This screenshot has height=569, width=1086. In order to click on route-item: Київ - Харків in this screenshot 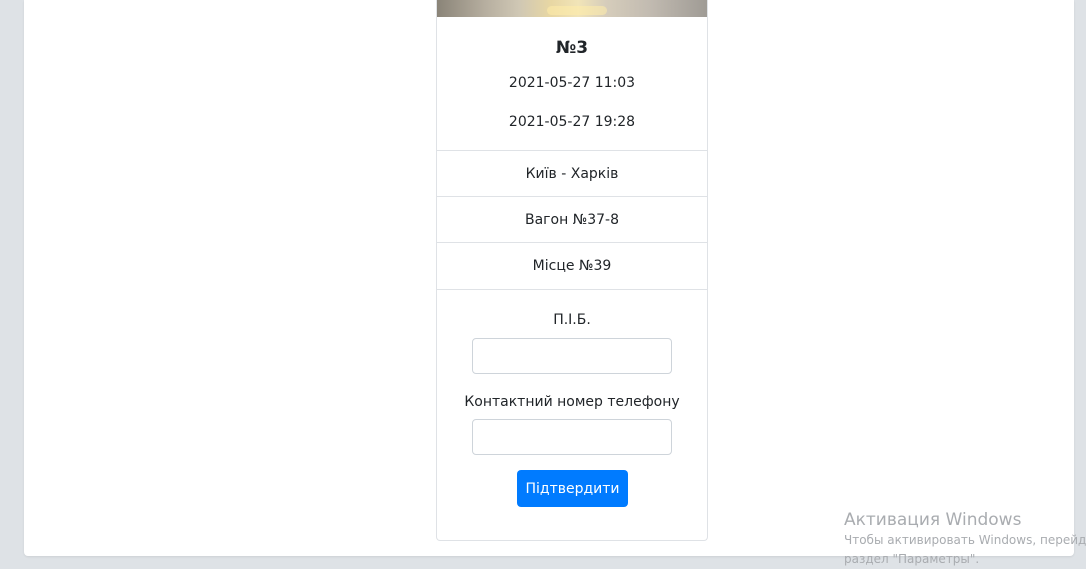, I will do `click(572, 174)`.